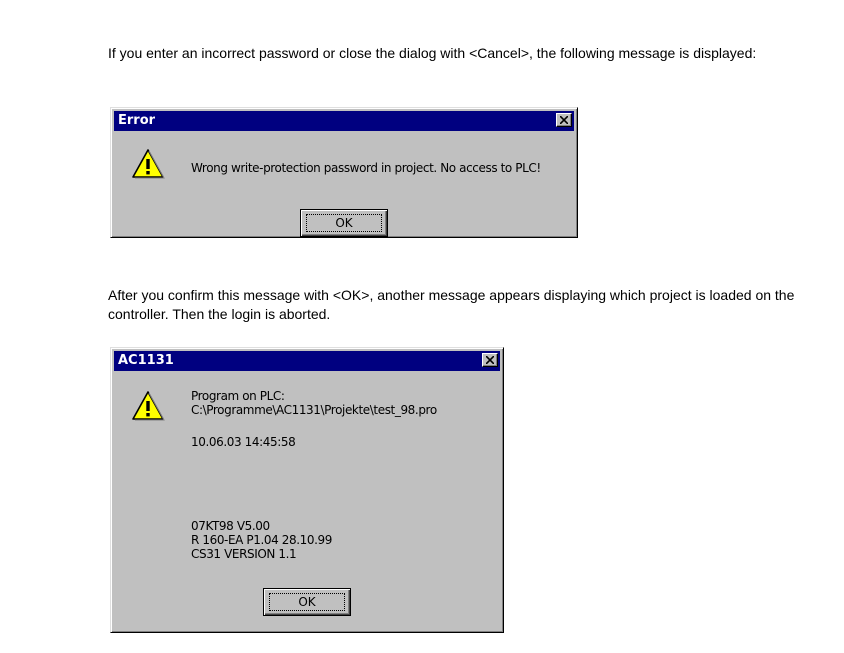 The width and height of the screenshot is (844, 653). I want to click on error-ok-button: OK, so click(344, 223).